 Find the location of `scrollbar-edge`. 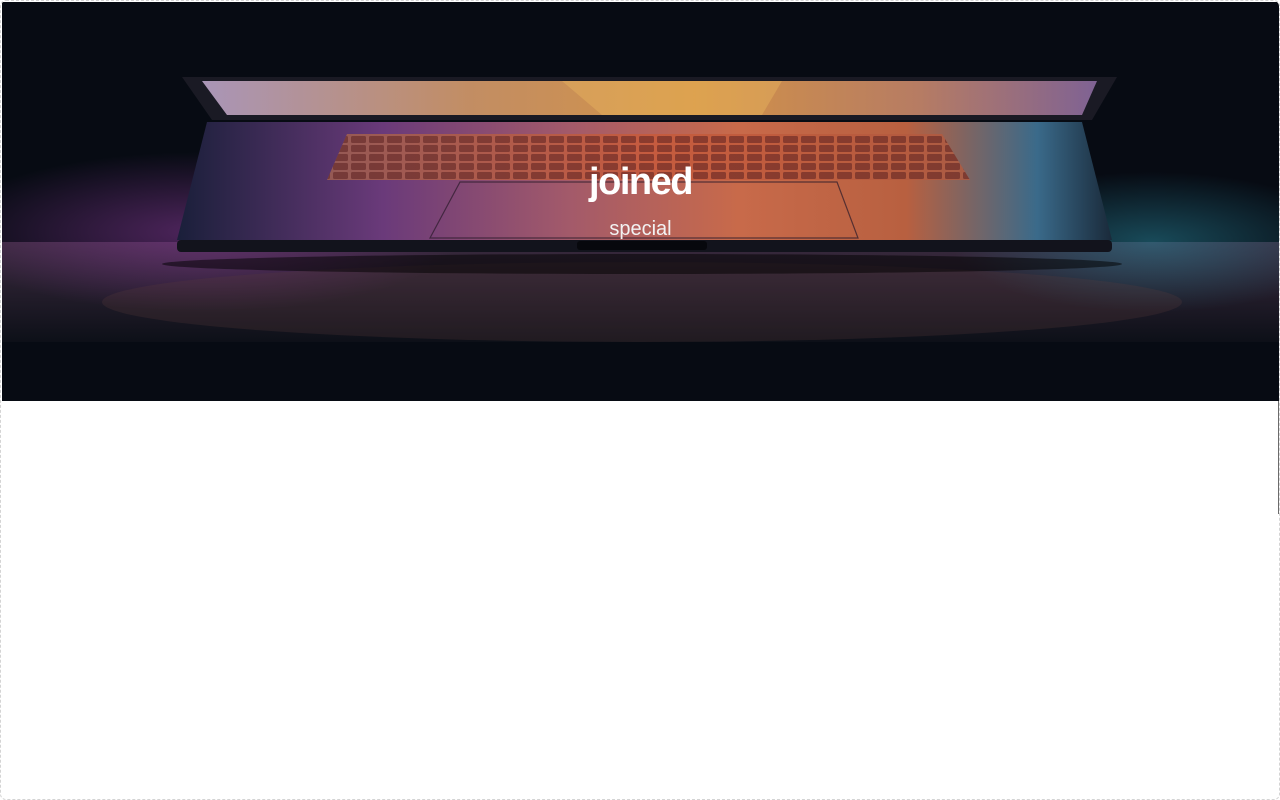

scrollbar-edge is located at coordinates (1278, 457).